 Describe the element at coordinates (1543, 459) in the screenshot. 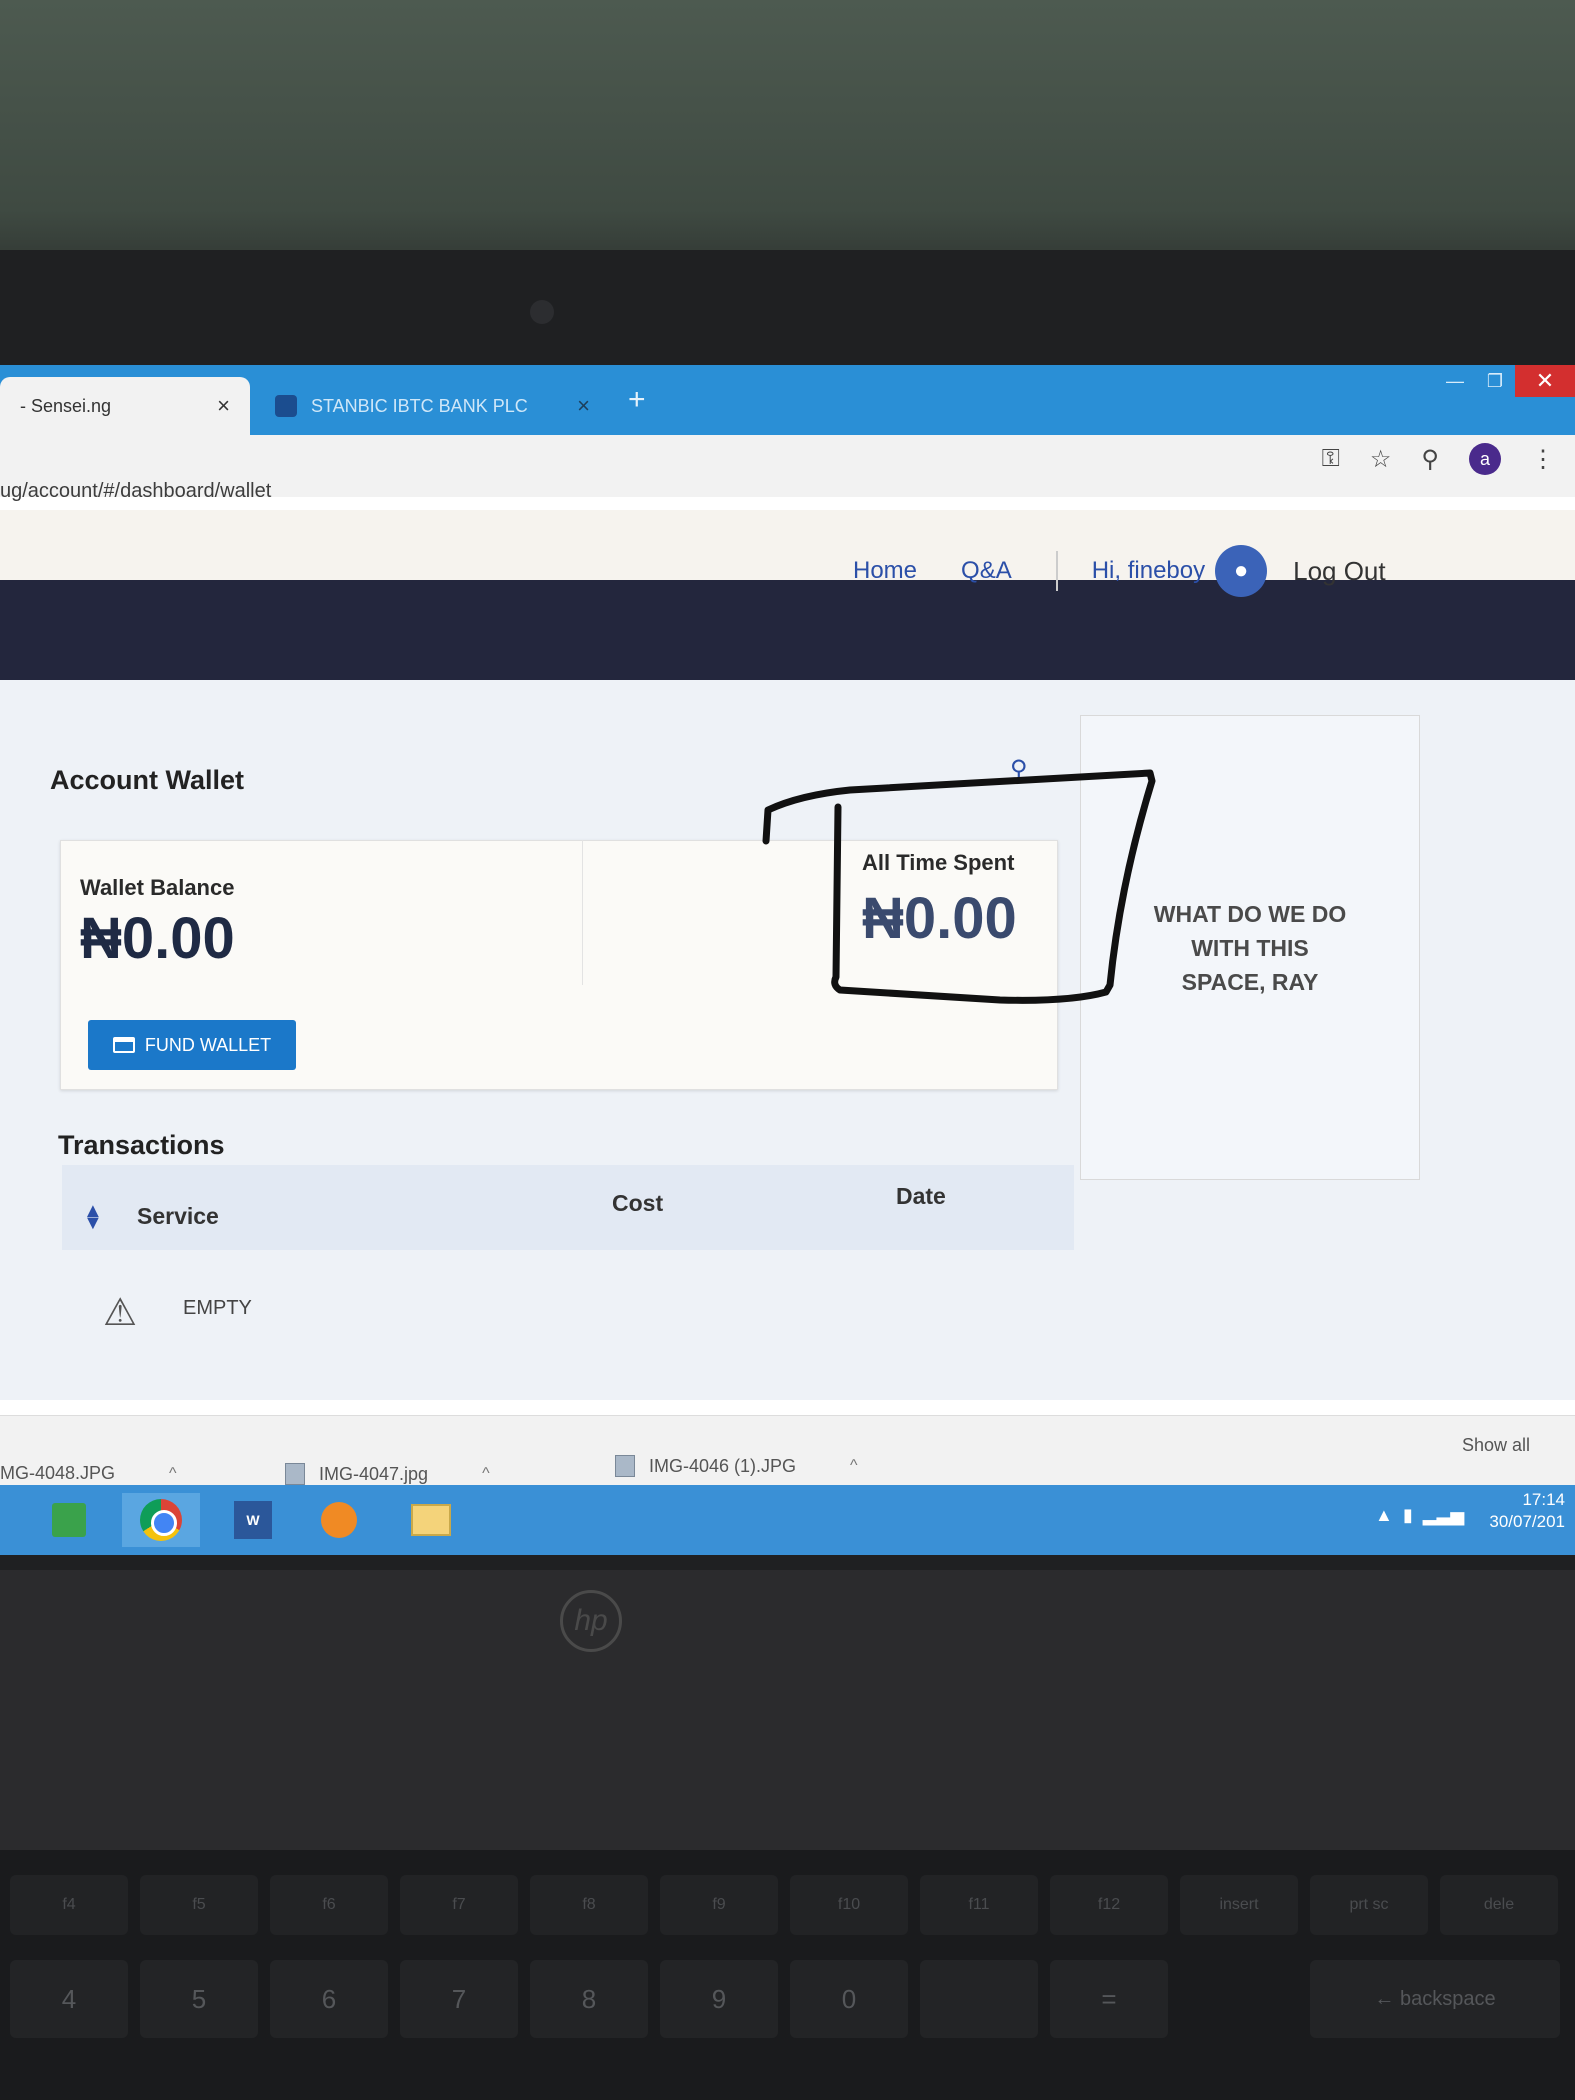

I see `menu-dots-icon: ⋮` at that location.